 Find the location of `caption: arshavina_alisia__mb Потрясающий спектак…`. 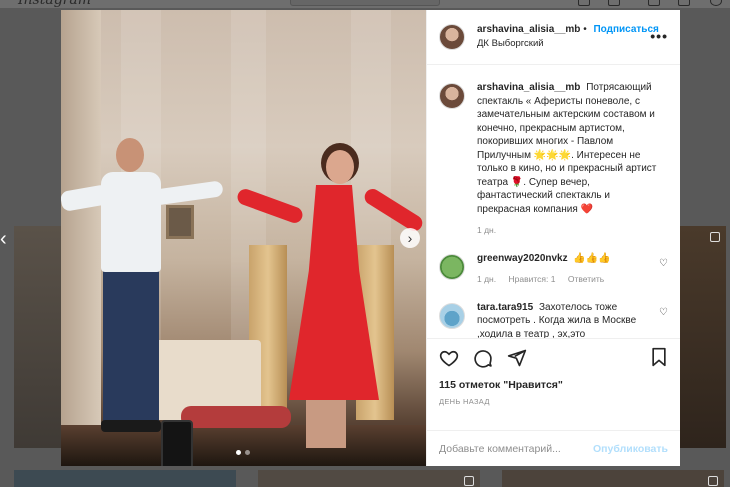

caption: arshavina_alisia__mb Потрясающий спектак… is located at coordinates (553, 159).